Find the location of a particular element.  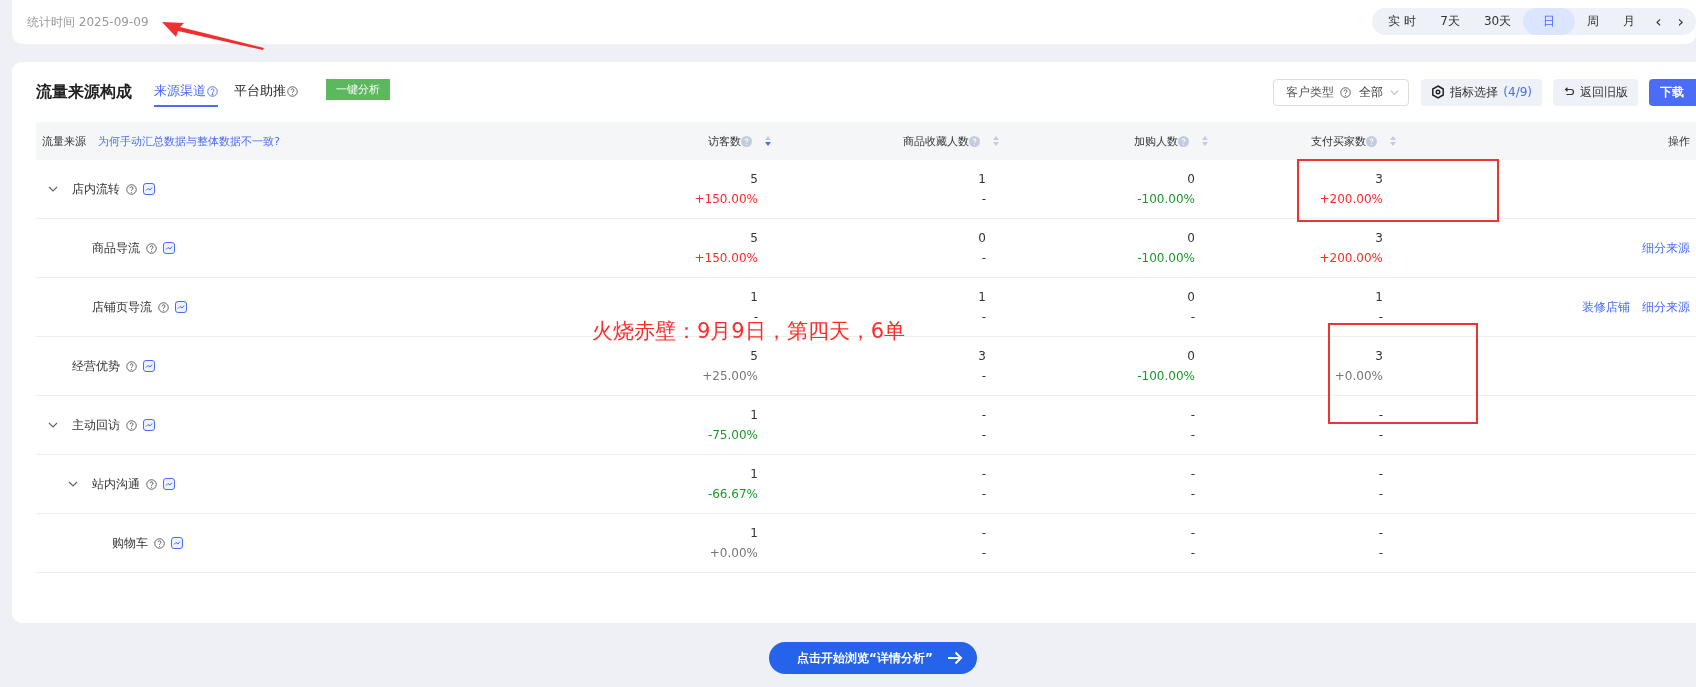

period-tab: 30天 is located at coordinates (1497, 21).